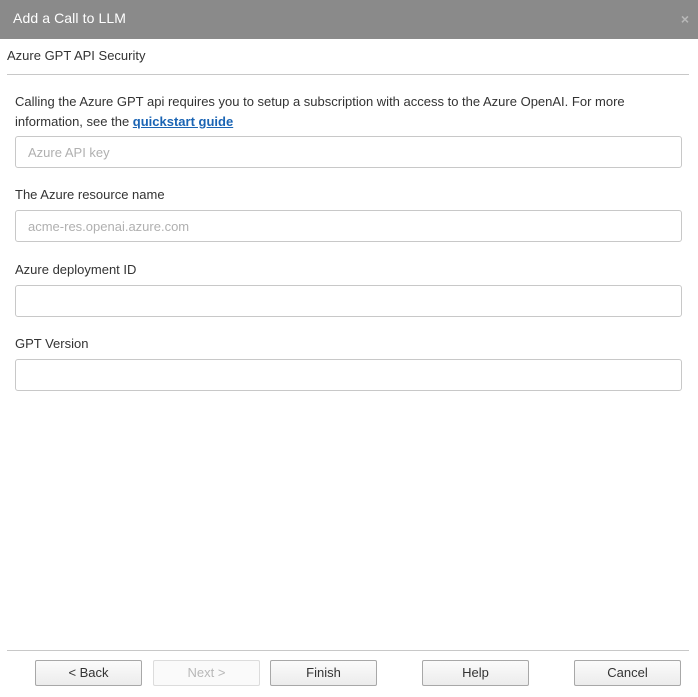  What do you see at coordinates (76, 269) in the screenshot?
I see `deployment-id-label: Azure deployment ID` at bounding box center [76, 269].